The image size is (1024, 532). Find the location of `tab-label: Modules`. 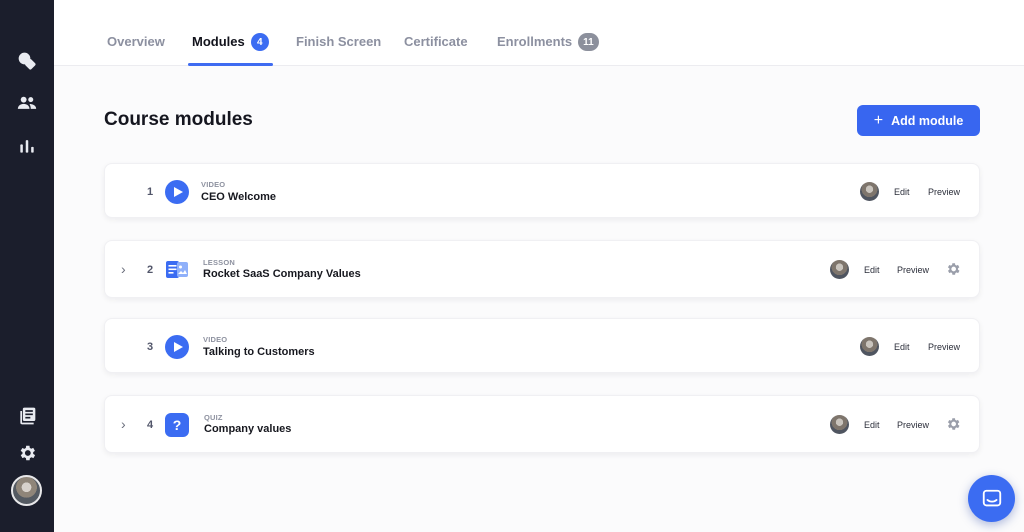

tab-label: Modules is located at coordinates (218, 41).